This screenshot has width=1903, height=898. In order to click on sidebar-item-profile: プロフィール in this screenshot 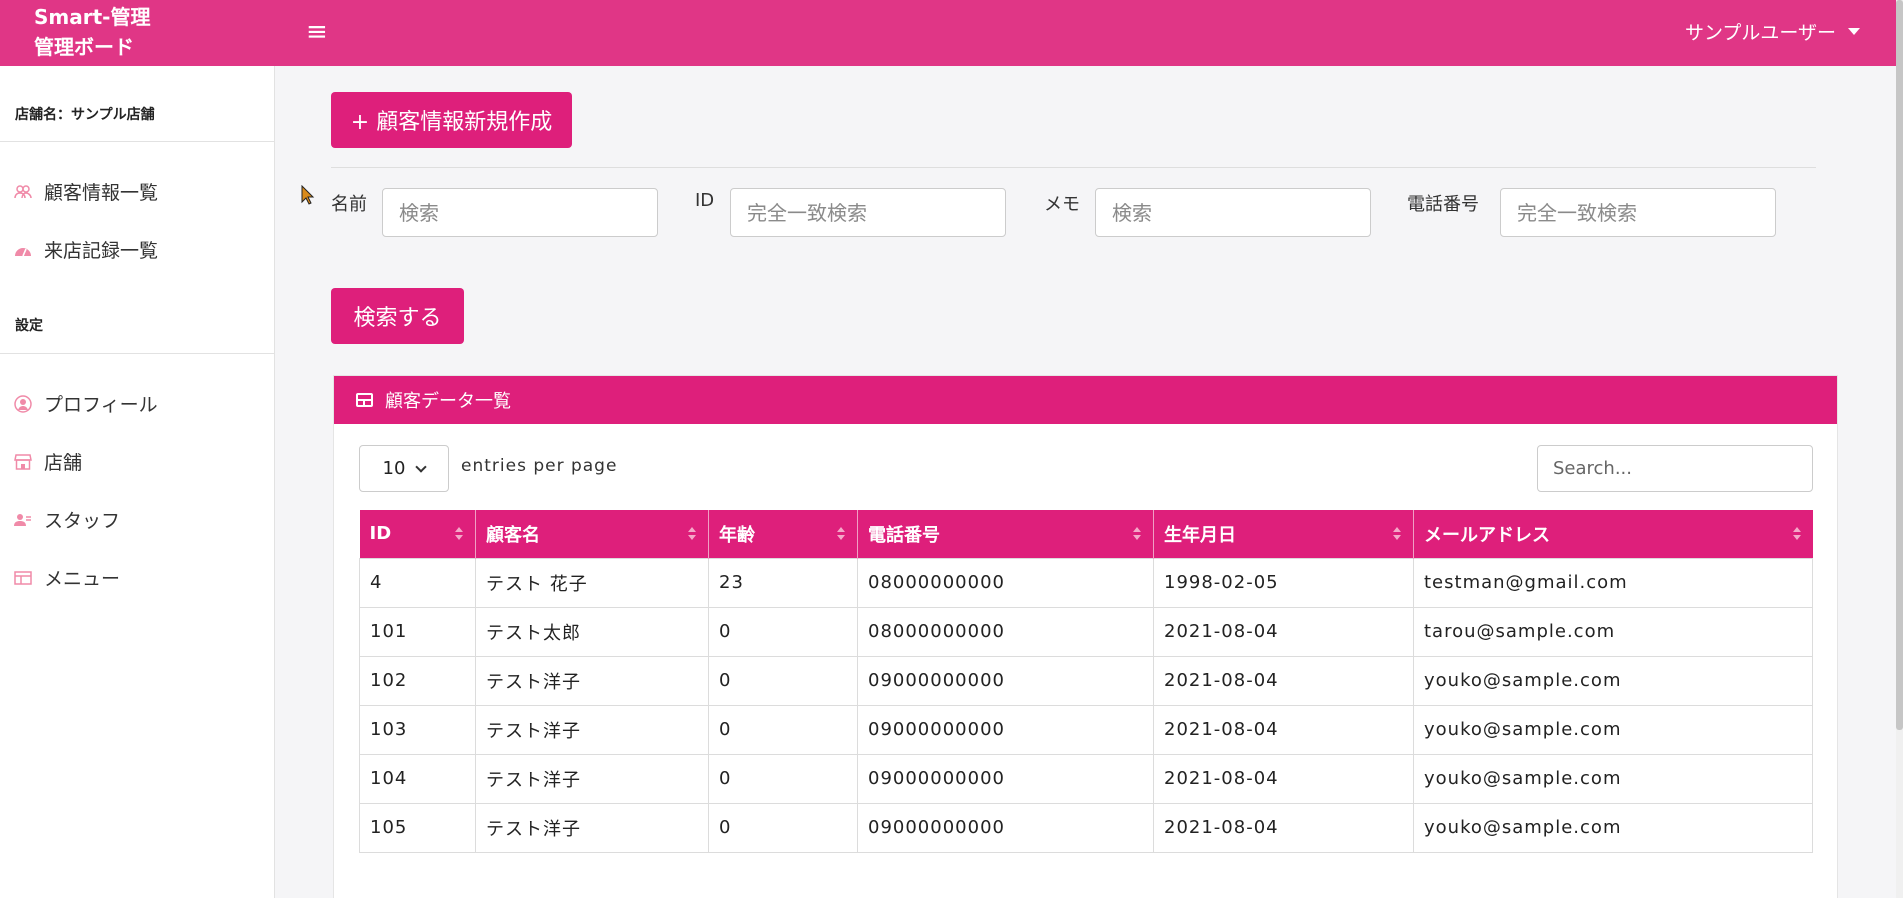, I will do `click(86, 403)`.